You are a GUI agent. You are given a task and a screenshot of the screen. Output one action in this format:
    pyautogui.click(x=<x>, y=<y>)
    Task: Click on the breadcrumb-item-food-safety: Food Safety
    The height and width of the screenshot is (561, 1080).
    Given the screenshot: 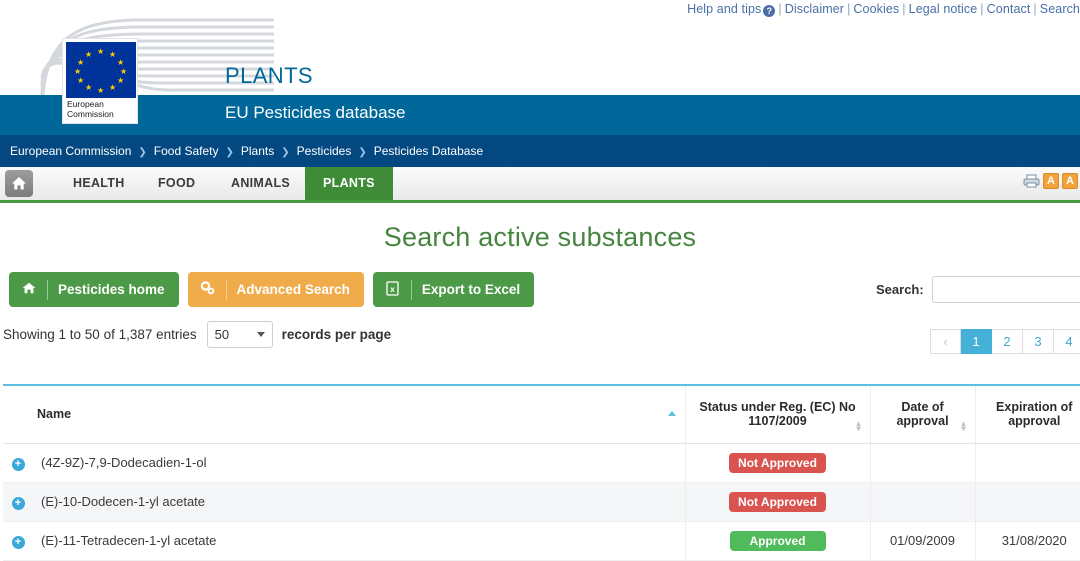 What is the action you would take?
    pyautogui.click(x=186, y=151)
    